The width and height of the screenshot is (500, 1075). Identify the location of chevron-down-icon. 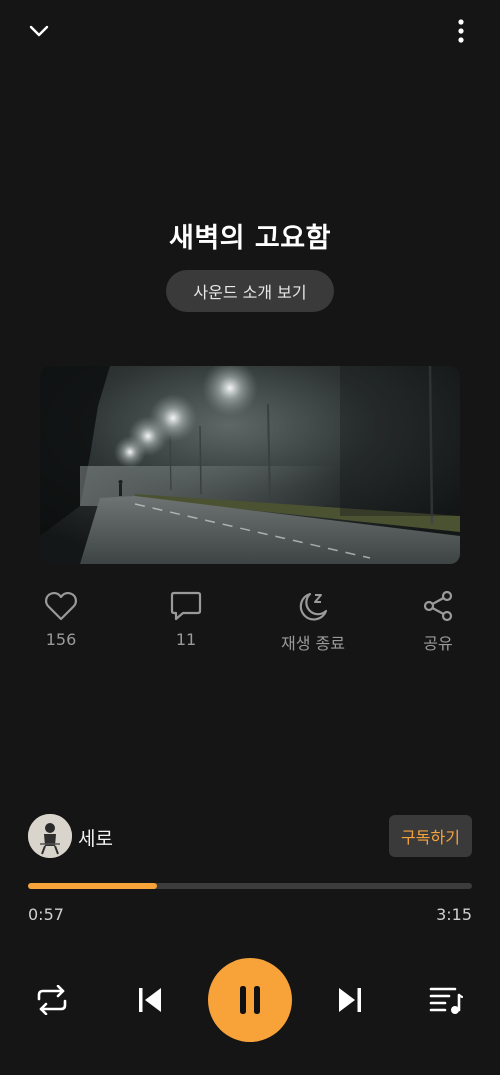
(39, 31).